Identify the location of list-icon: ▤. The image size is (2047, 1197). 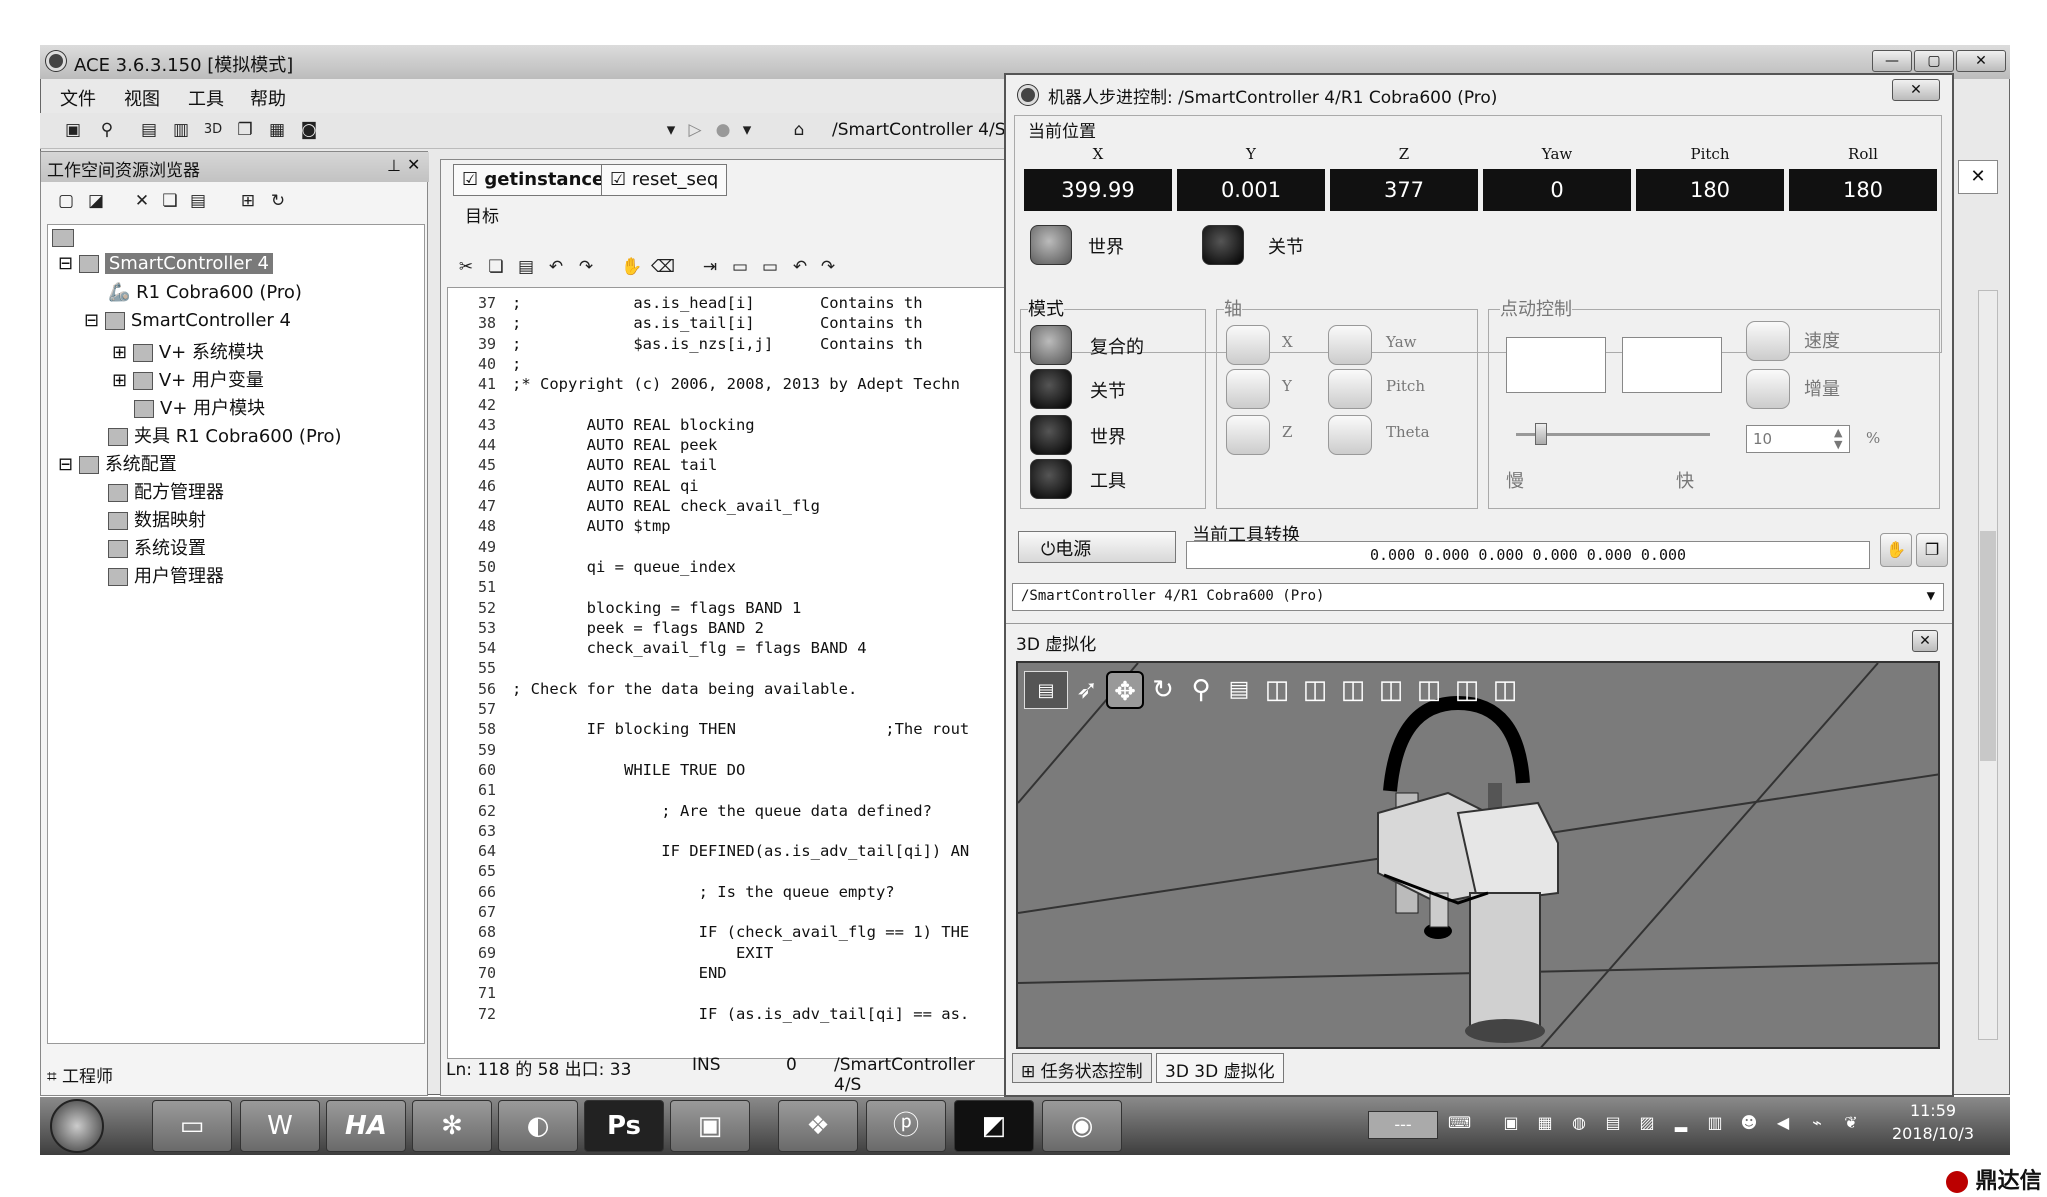
(1239, 690).